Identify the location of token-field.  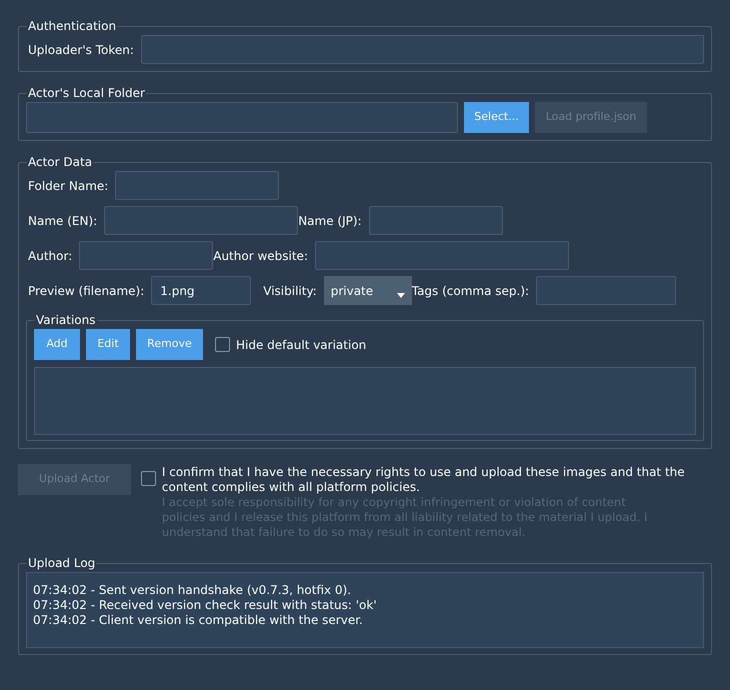
(422, 49).